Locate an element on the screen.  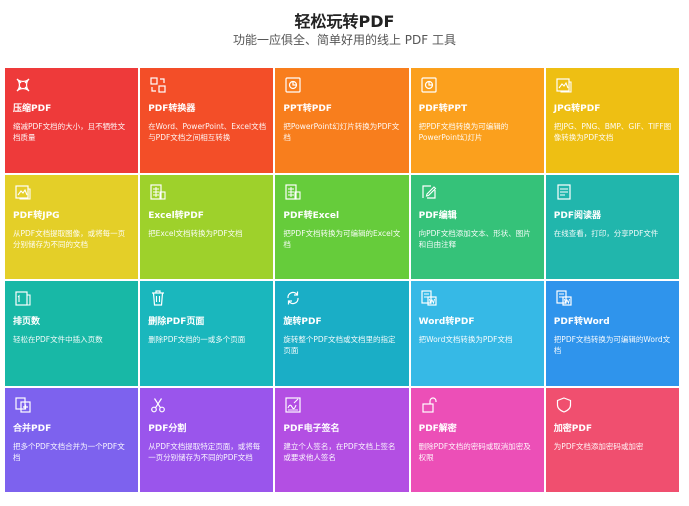
page-header: 轻松玩转PDF 功能一应俱全、简单好用的线上 PDF 工具 is located at coordinates (344, 34).